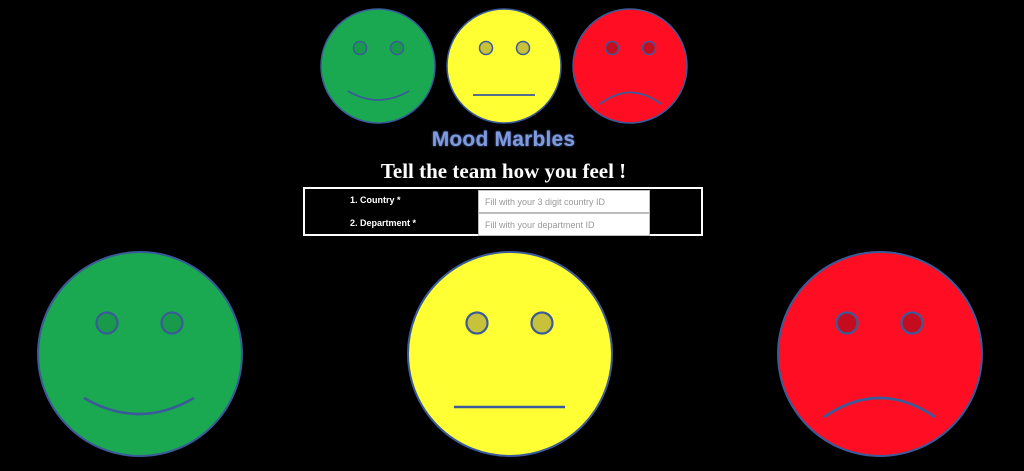 The height and width of the screenshot is (471, 1024). What do you see at coordinates (503, 171) in the screenshot?
I see `app-subtitle: Tell the team how you feel !` at bounding box center [503, 171].